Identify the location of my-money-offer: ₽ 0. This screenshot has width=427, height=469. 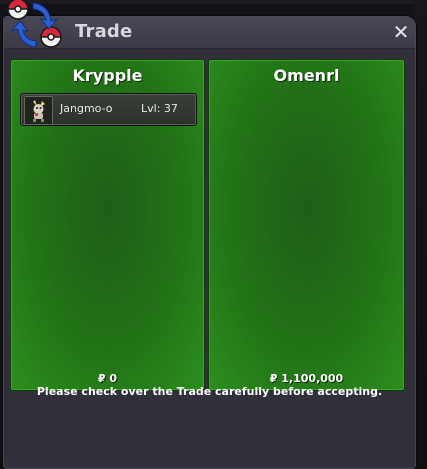
(107, 378).